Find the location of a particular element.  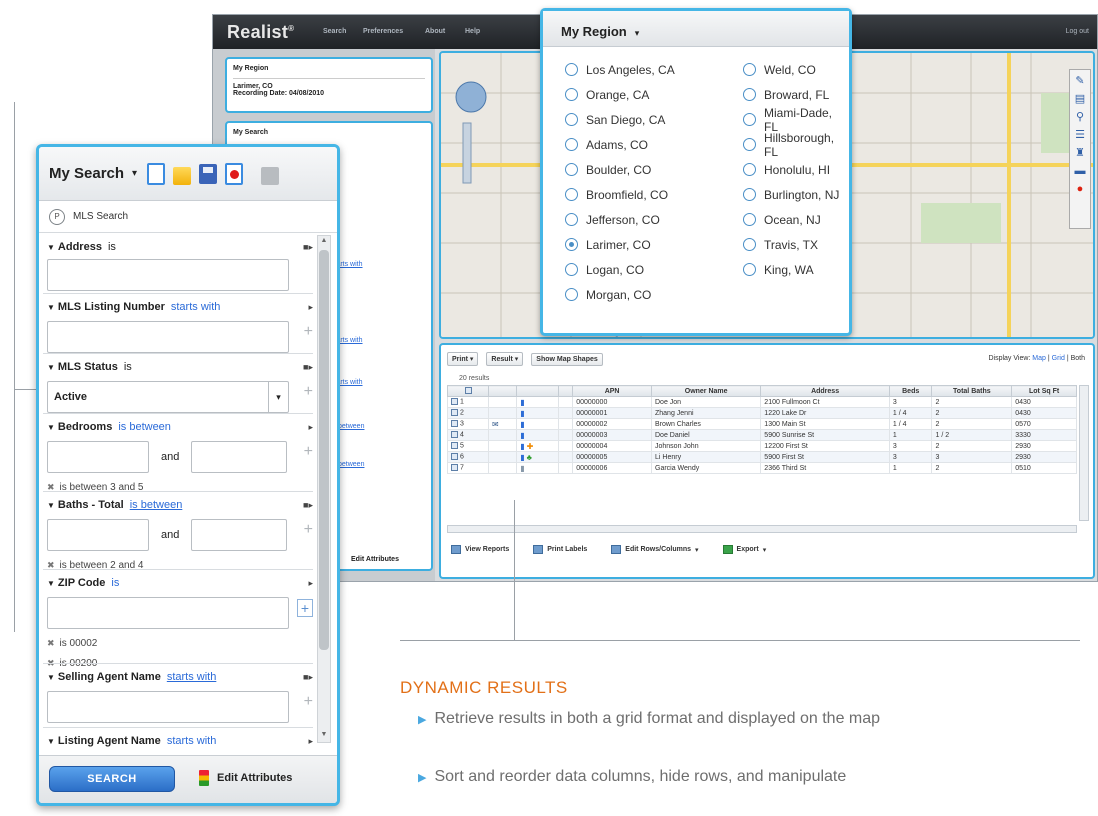

my-search-title: My Search is located at coordinates (86, 173).